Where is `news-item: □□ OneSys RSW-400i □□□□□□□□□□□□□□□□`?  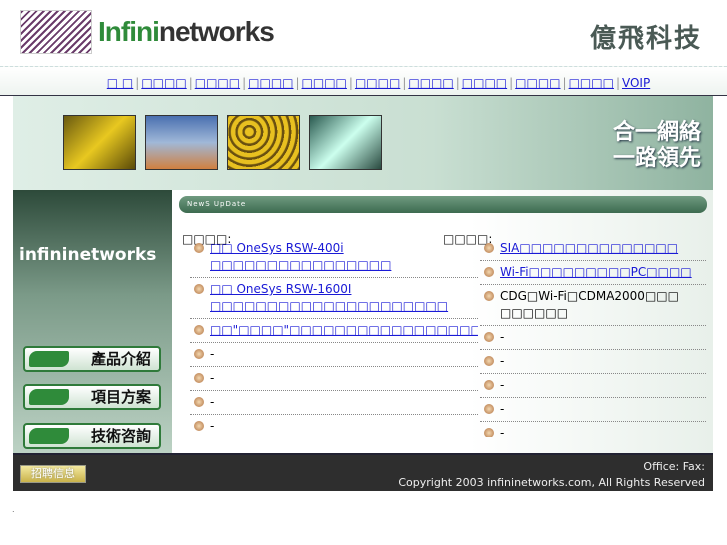 news-item: □□ OneSys RSW-400i □□□□□□□□□□□□□□□□ is located at coordinates (334, 257).